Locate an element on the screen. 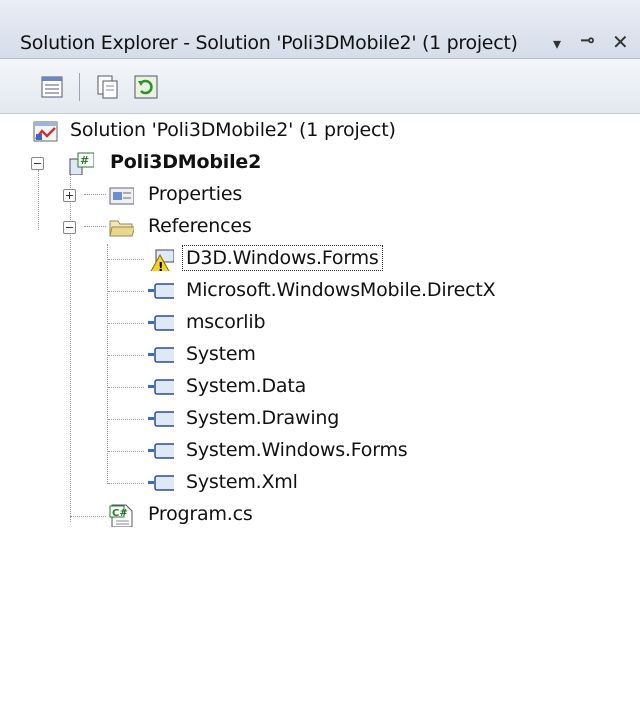 This screenshot has height=728, width=640. show-all-files-icon is located at coordinates (107, 87).